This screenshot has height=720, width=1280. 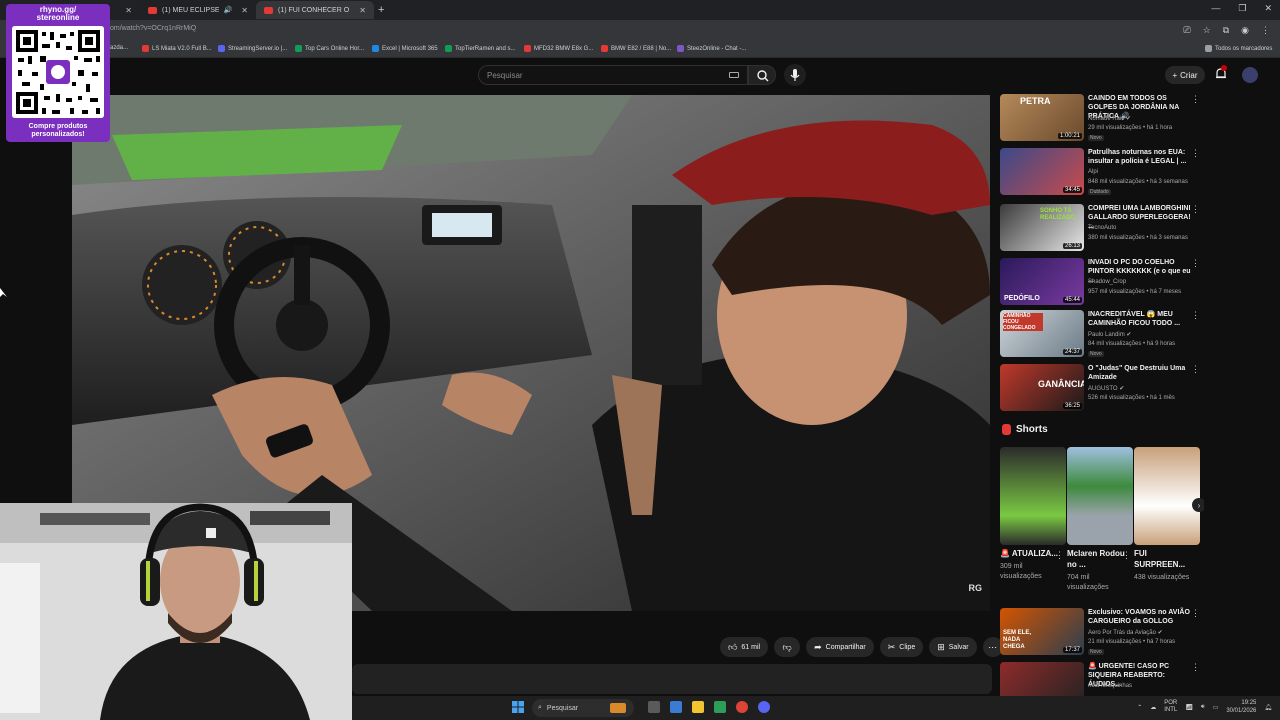 I want to click on channel-name: Nômade Raiz ✔, so click(x=1109, y=118).